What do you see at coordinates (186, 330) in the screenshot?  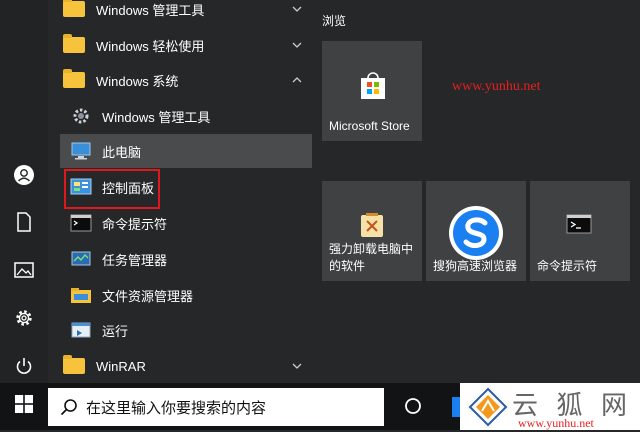 I see `app-item-run: 运行` at bounding box center [186, 330].